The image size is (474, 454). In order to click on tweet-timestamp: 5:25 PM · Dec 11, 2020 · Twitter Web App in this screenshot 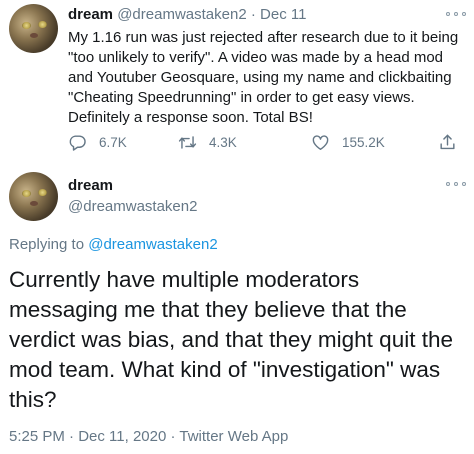, I will do `click(148, 436)`.